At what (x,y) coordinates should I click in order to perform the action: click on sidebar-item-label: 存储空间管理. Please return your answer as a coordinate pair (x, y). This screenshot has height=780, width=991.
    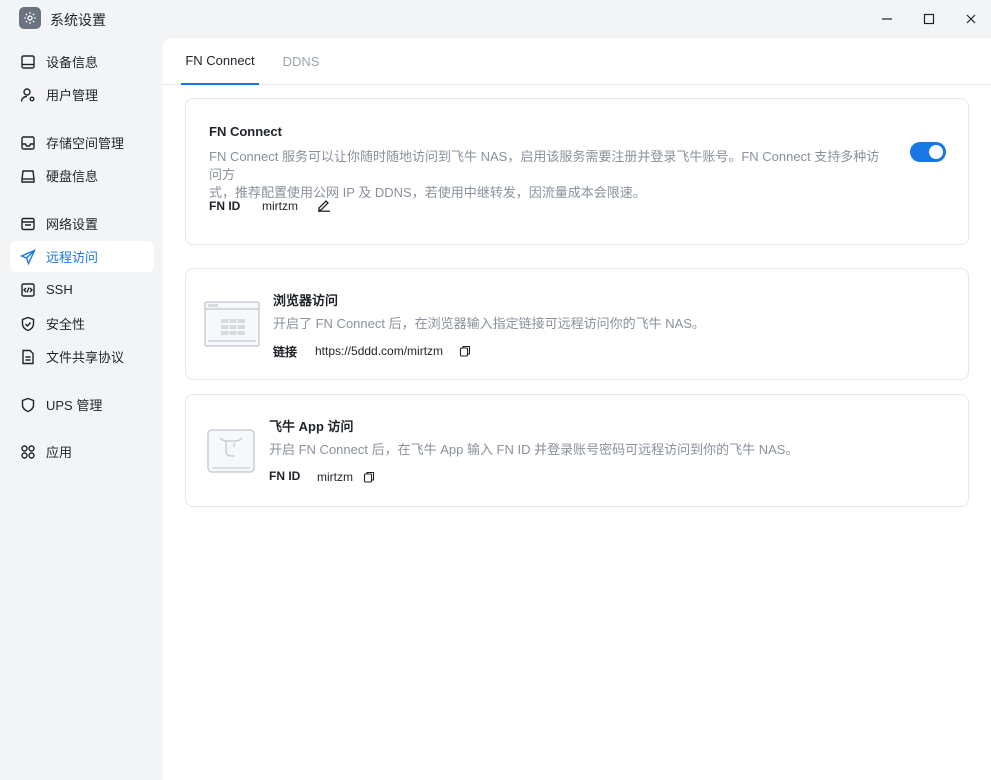
    Looking at the image, I should click on (85, 143).